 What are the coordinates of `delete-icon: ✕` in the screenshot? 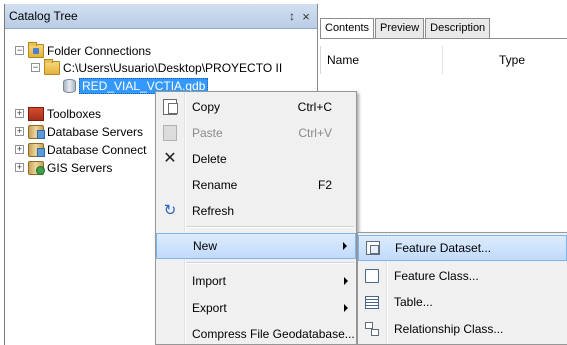 It's located at (170, 158).